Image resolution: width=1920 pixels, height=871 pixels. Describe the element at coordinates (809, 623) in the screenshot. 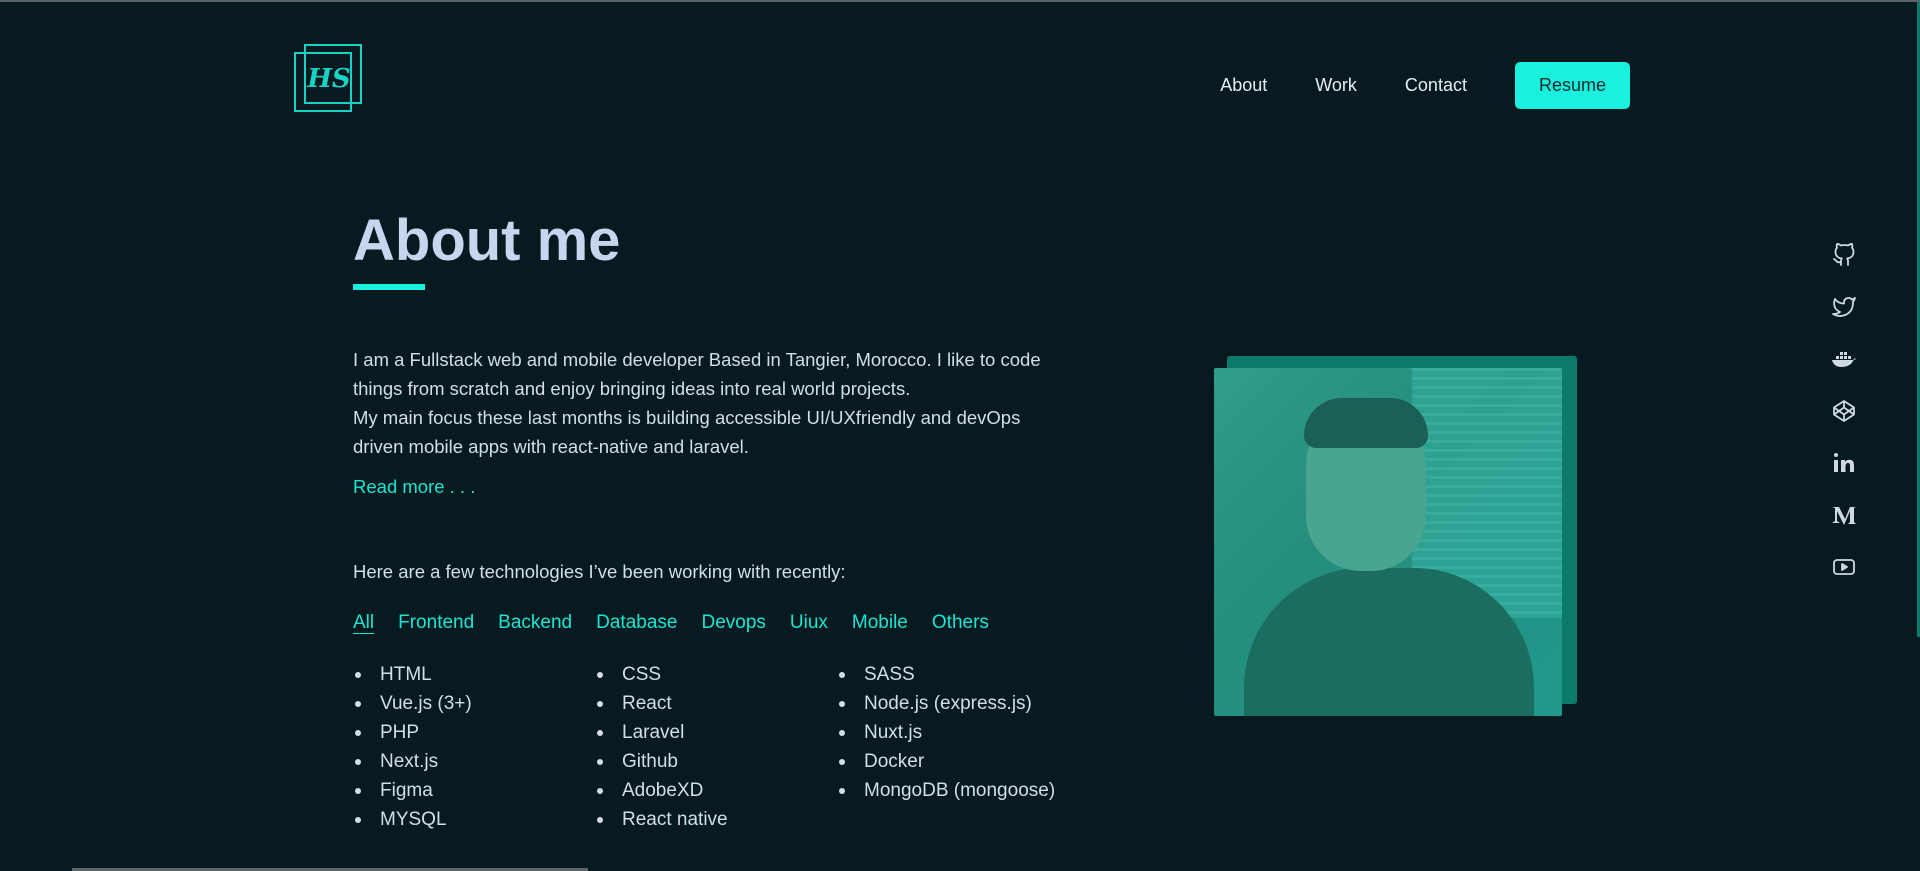

I see `tab-uiux: Uiux` at that location.